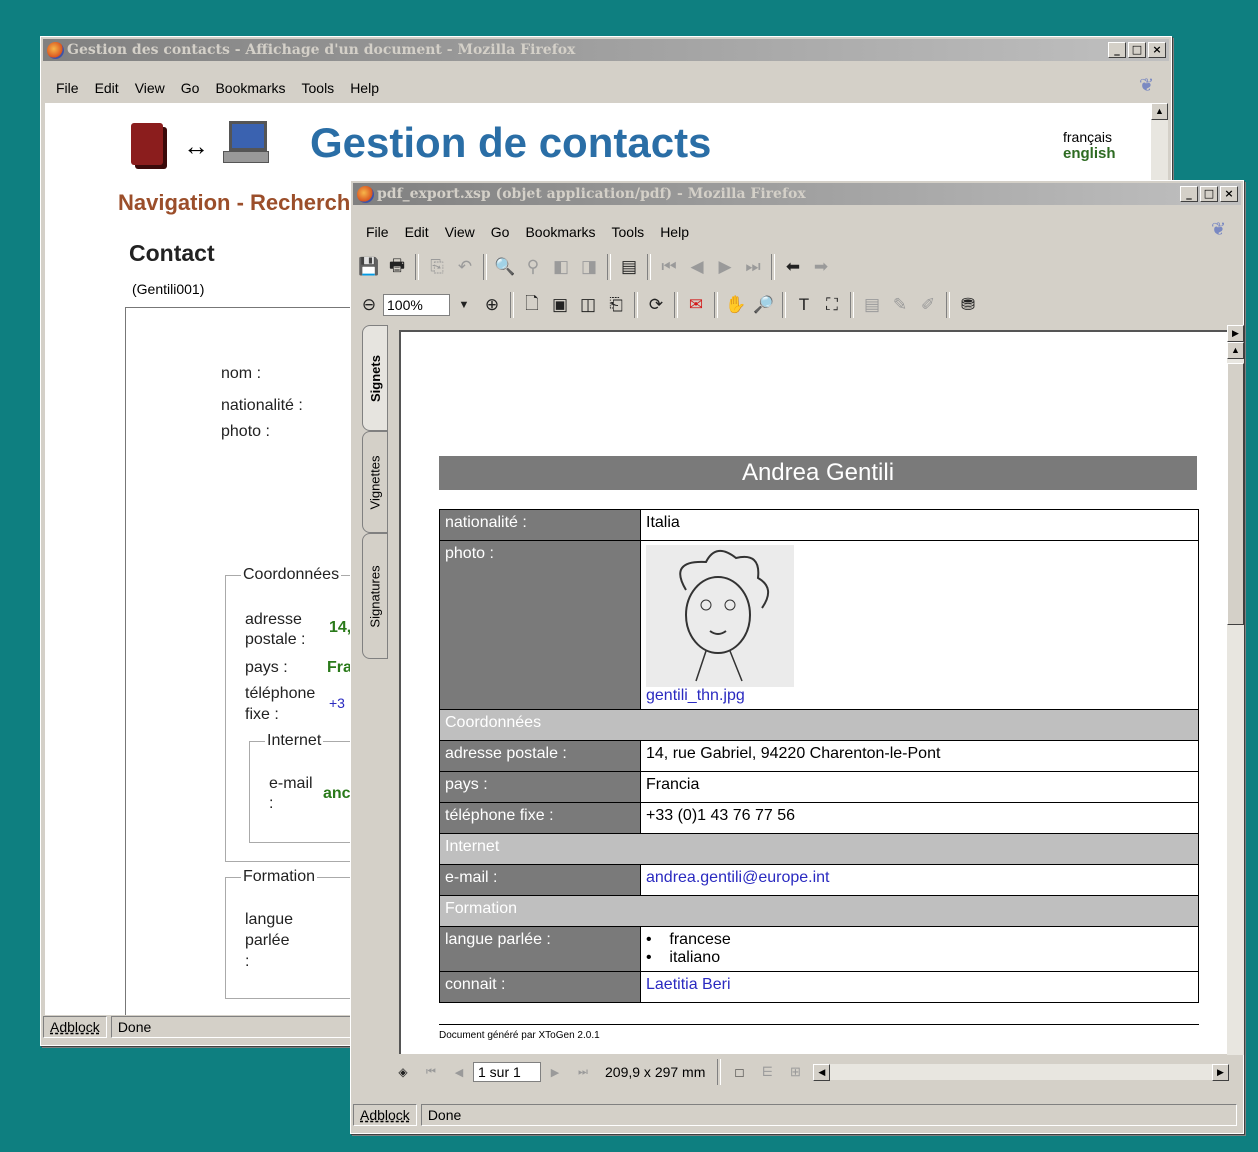 This screenshot has height=1152, width=1258. I want to click on snapshot-icon: ⛶, so click(832, 305).